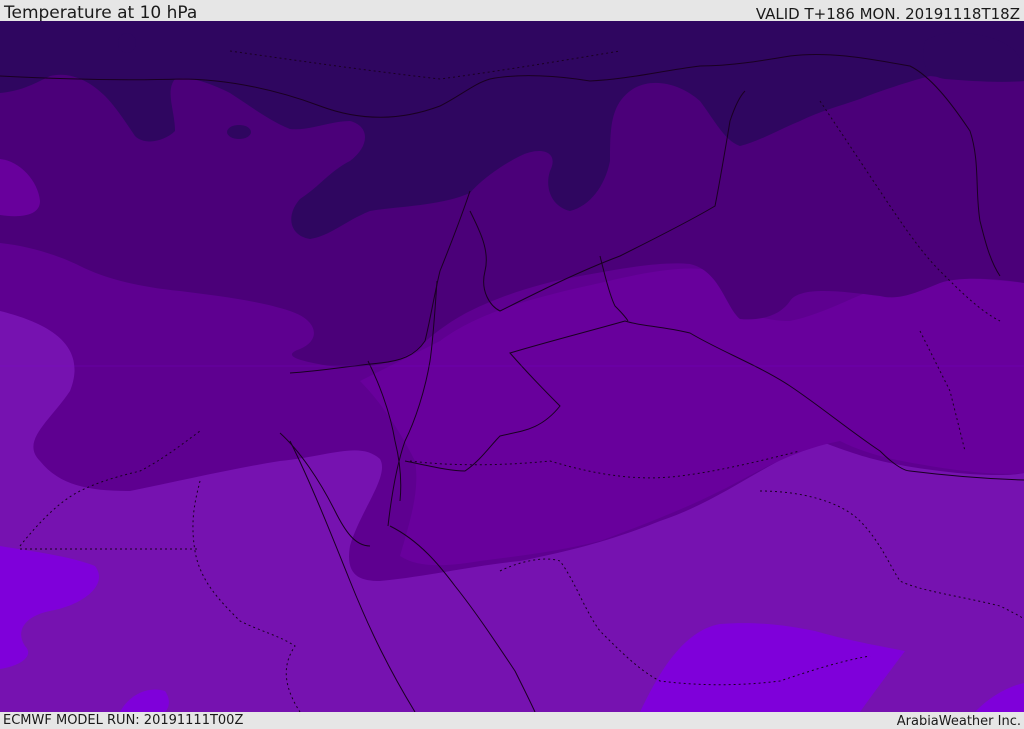 The width and height of the screenshot is (1024, 729). What do you see at coordinates (887, 14) in the screenshot?
I see `valid-time: VALID T+186 MON. 20191118T18Z` at bounding box center [887, 14].